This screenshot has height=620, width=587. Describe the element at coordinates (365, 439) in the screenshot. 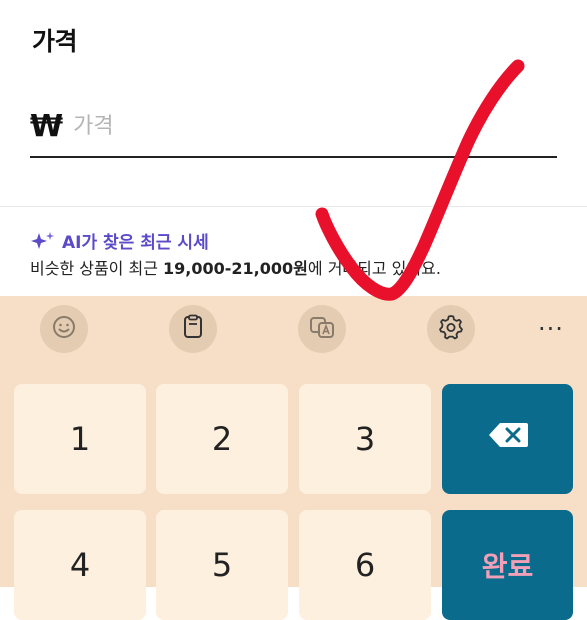

I see `key-3: 3` at that location.